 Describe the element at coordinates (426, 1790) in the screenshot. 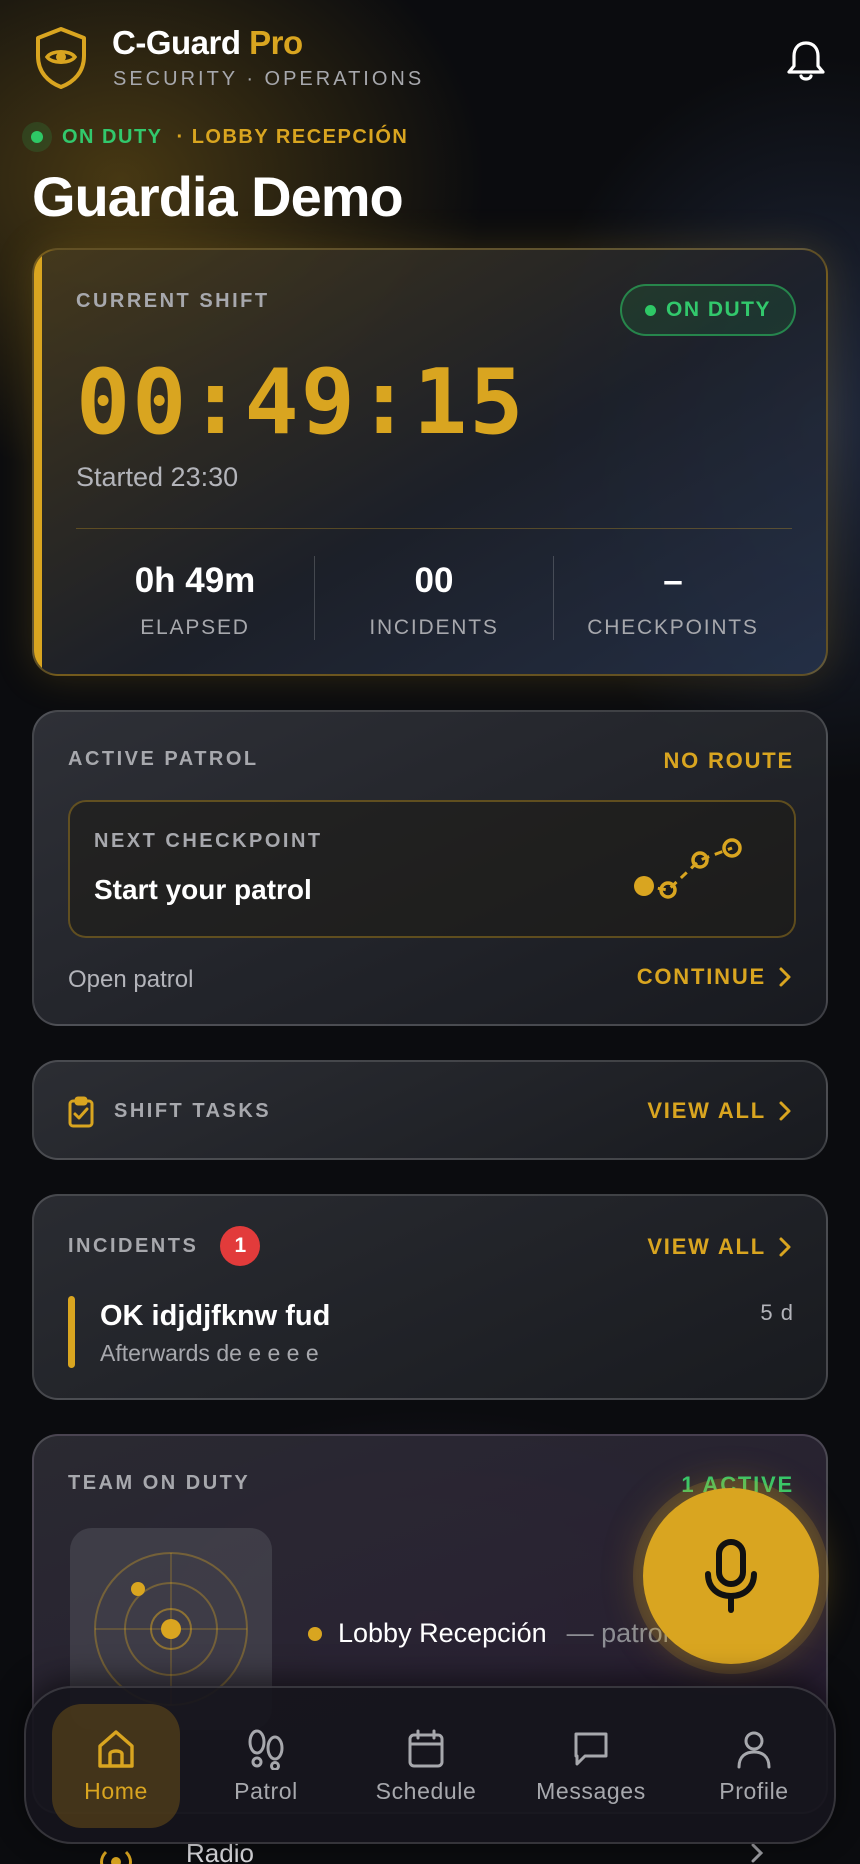

I see `nav-schedule-label: Schedule` at that location.